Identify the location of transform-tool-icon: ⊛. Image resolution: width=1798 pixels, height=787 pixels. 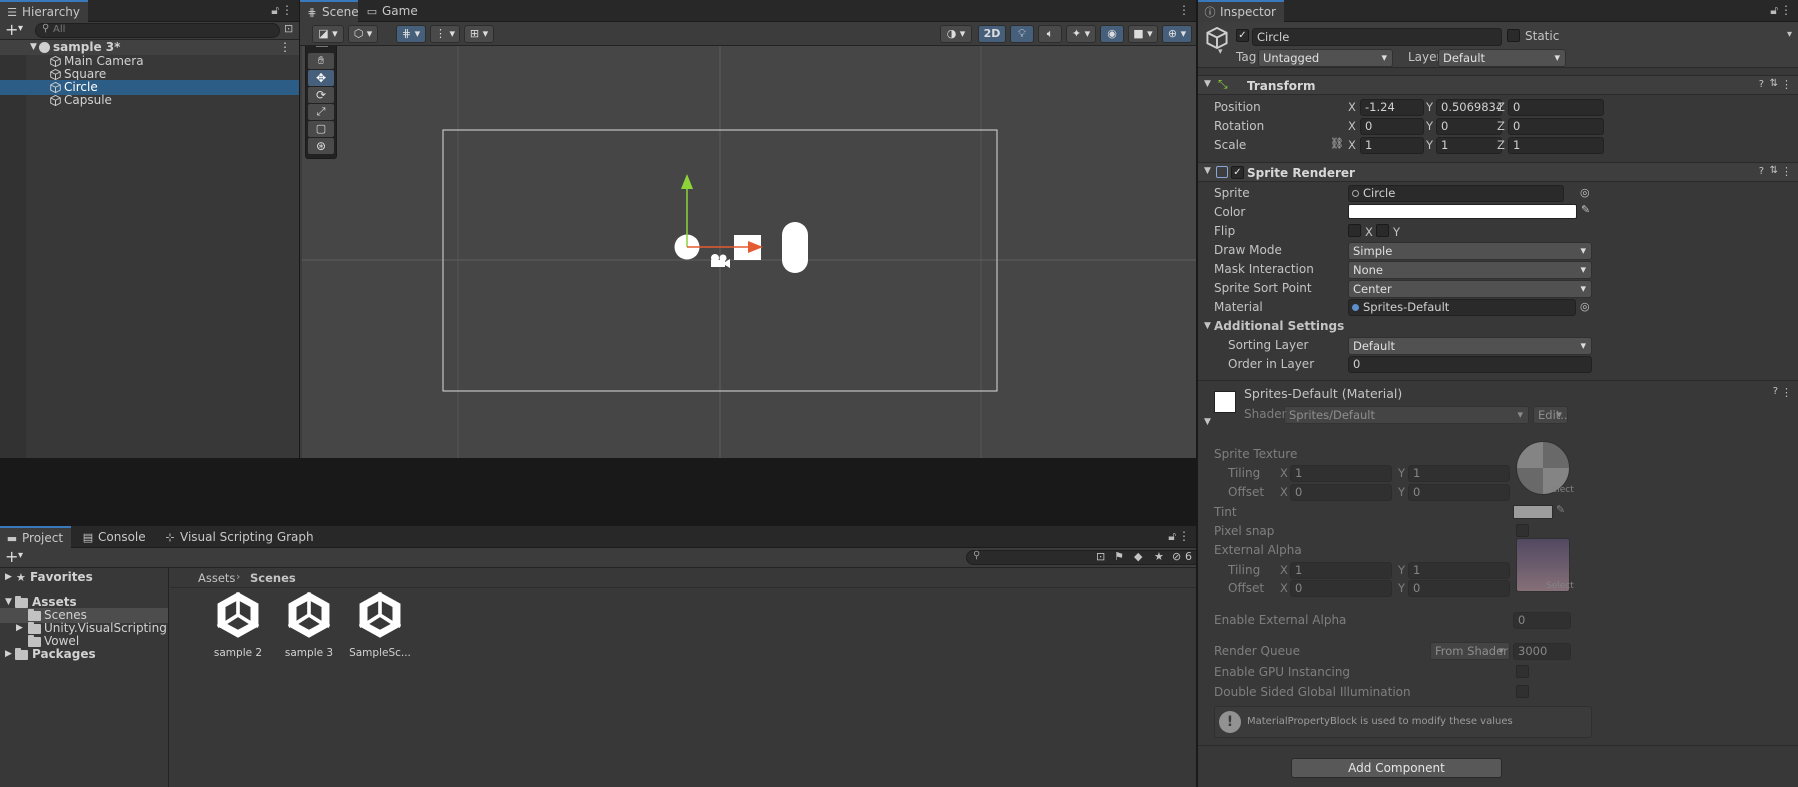
(321, 146).